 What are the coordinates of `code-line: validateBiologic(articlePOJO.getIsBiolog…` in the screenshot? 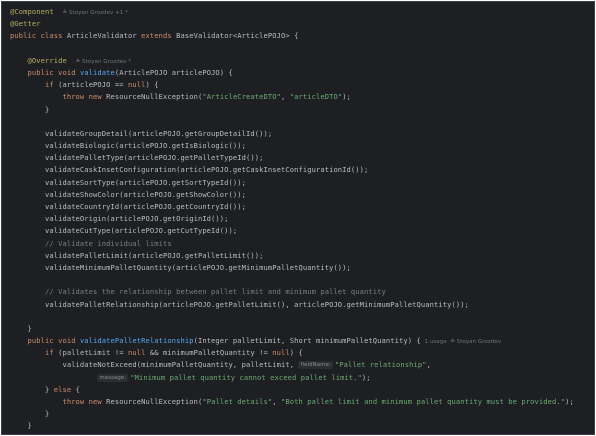 It's located at (302, 146).